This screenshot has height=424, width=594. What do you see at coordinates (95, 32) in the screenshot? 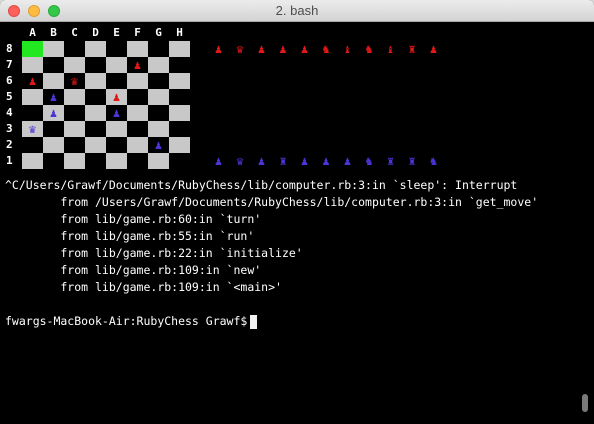
I see `file-label-d: D` at bounding box center [95, 32].